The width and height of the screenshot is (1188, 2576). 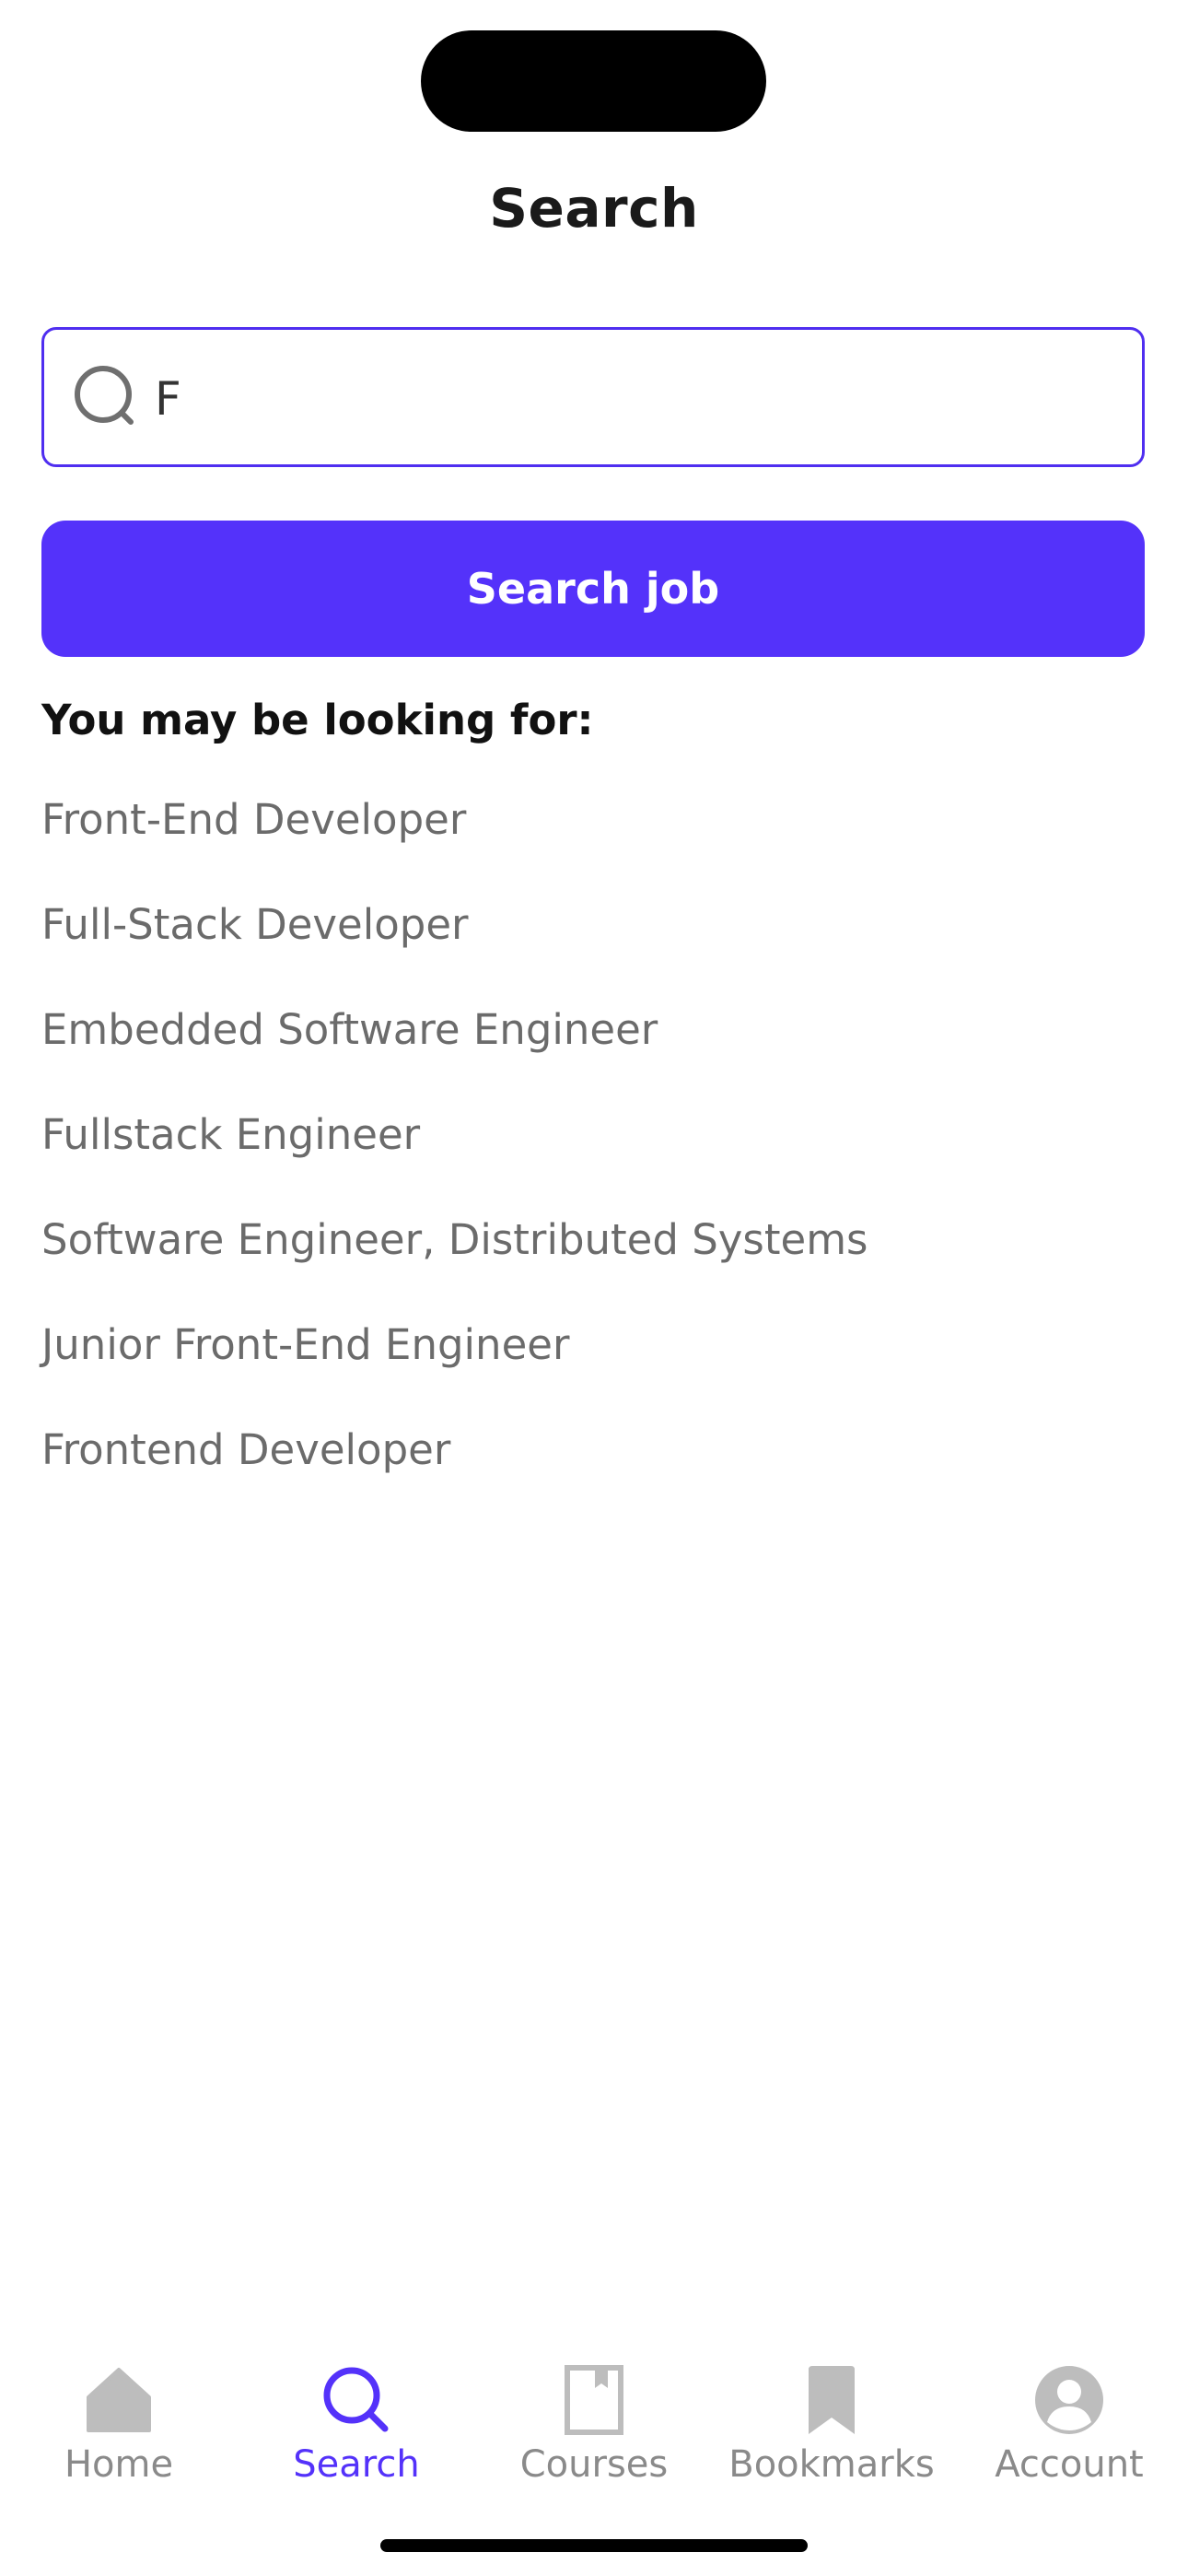 What do you see at coordinates (356, 2464) in the screenshot?
I see `tab-label-search: Search` at bounding box center [356, 2464].